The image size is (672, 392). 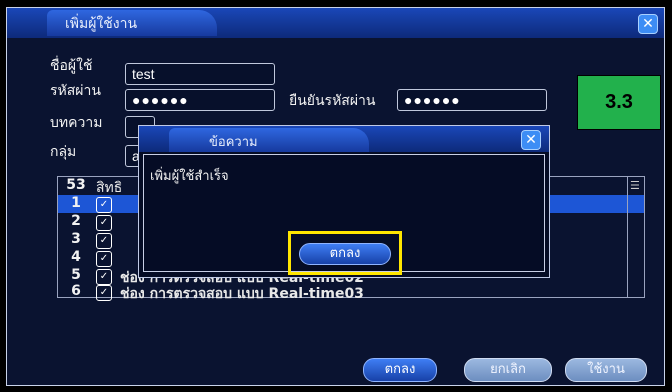 What do you see at coordinates (71, 66) in the screenshot?
I see `username-label: ชื่อผู้ใช้` at bounding box center [71, 66].